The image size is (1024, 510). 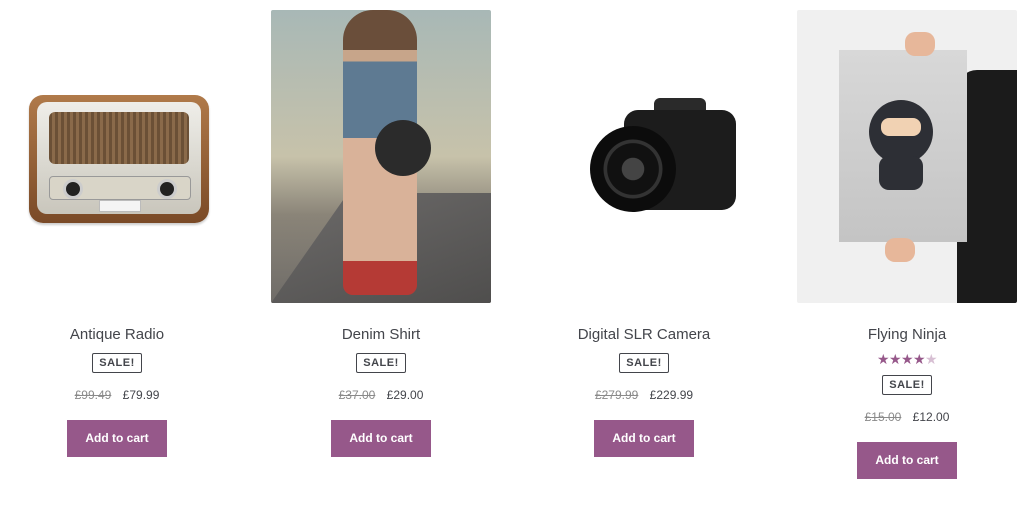 I want to click on star-rating: ★★★★★, so click(x=907, y=359).